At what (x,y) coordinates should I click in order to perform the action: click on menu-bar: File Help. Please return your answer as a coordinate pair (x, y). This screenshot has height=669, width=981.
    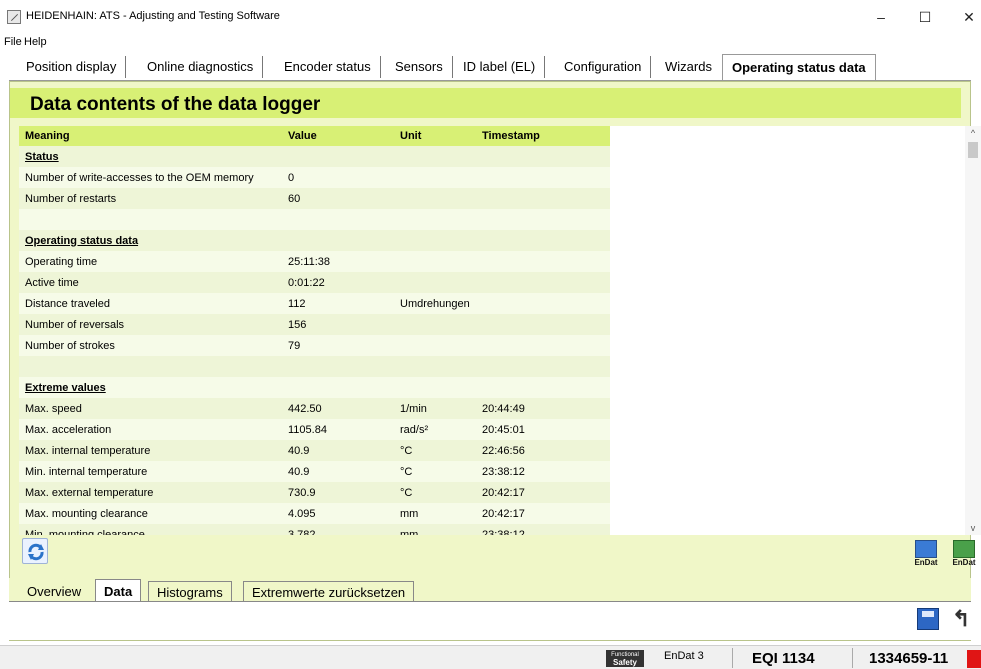
    Looking at the image, I should click on (490, 42).